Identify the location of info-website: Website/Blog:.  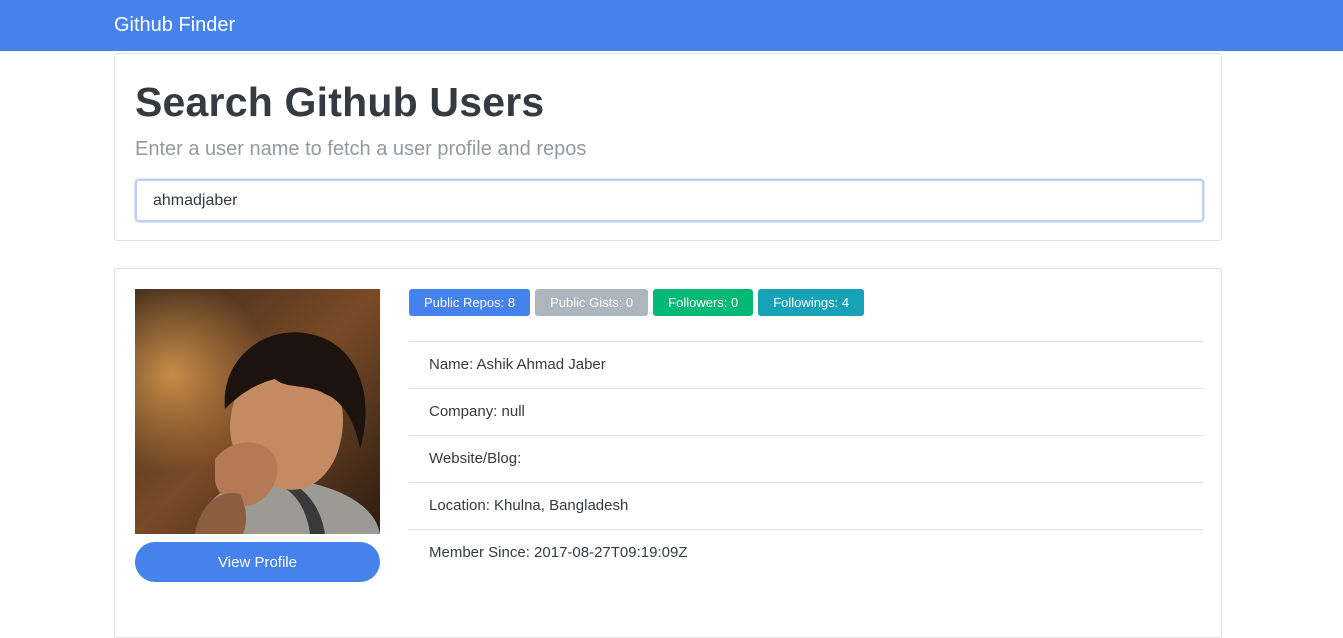
(806, 459).